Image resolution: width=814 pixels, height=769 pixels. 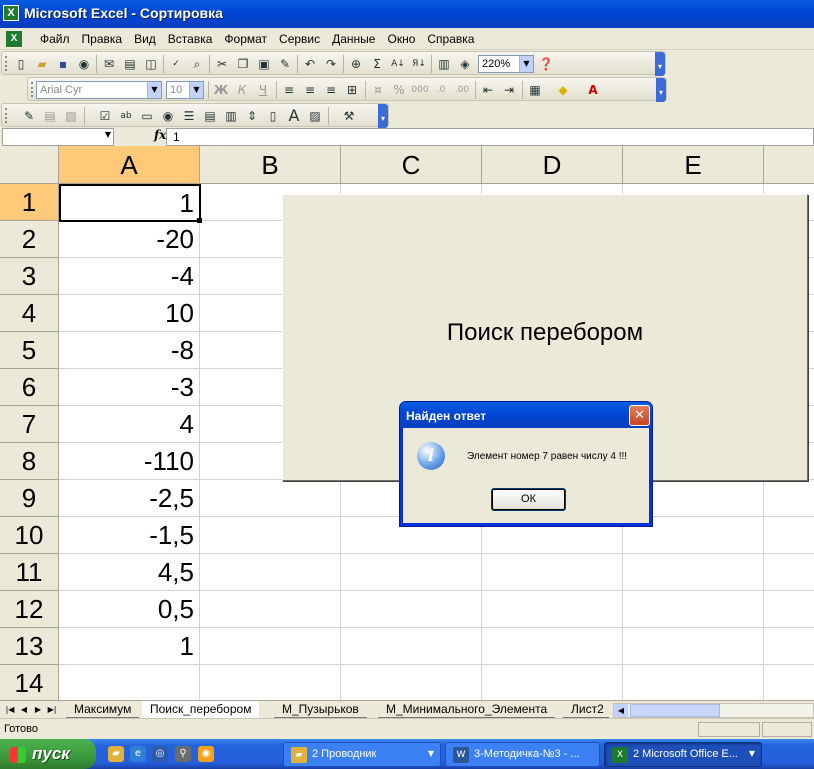 What do you see at coordinates (29, 682) in the screenshot?
I see `row-header-14: 14` at bounding box center [29, 682].